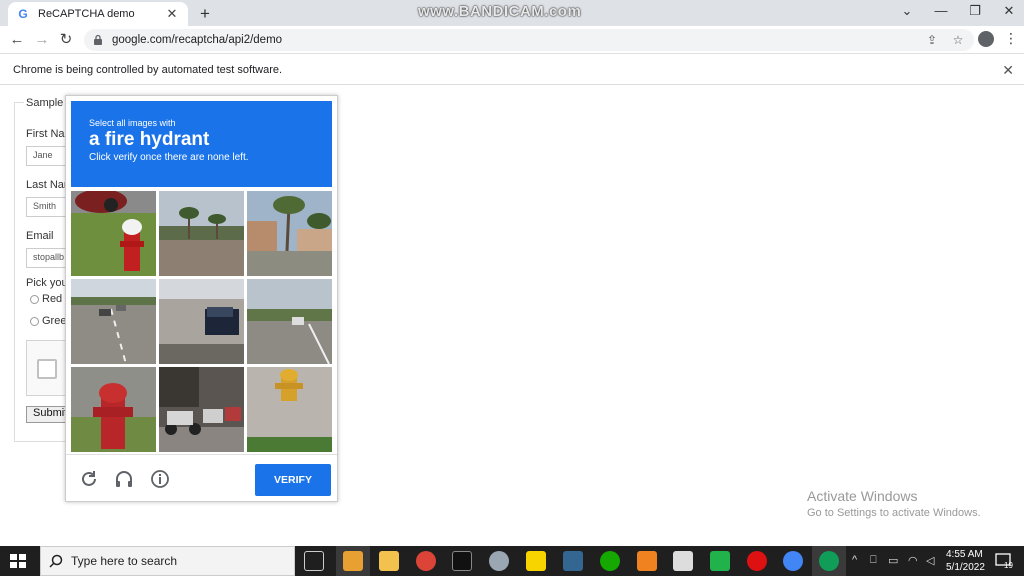 The image size is (1024, 576). I want to click on menu-kebab-icon: ⋮, so click(1011, 38).